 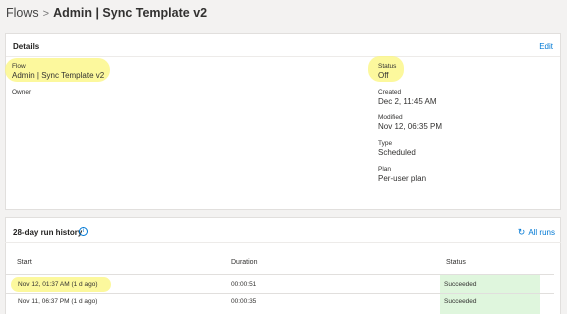 I want to click on breadcrumb-flows-link: Flows, so click(x=22, y=13).